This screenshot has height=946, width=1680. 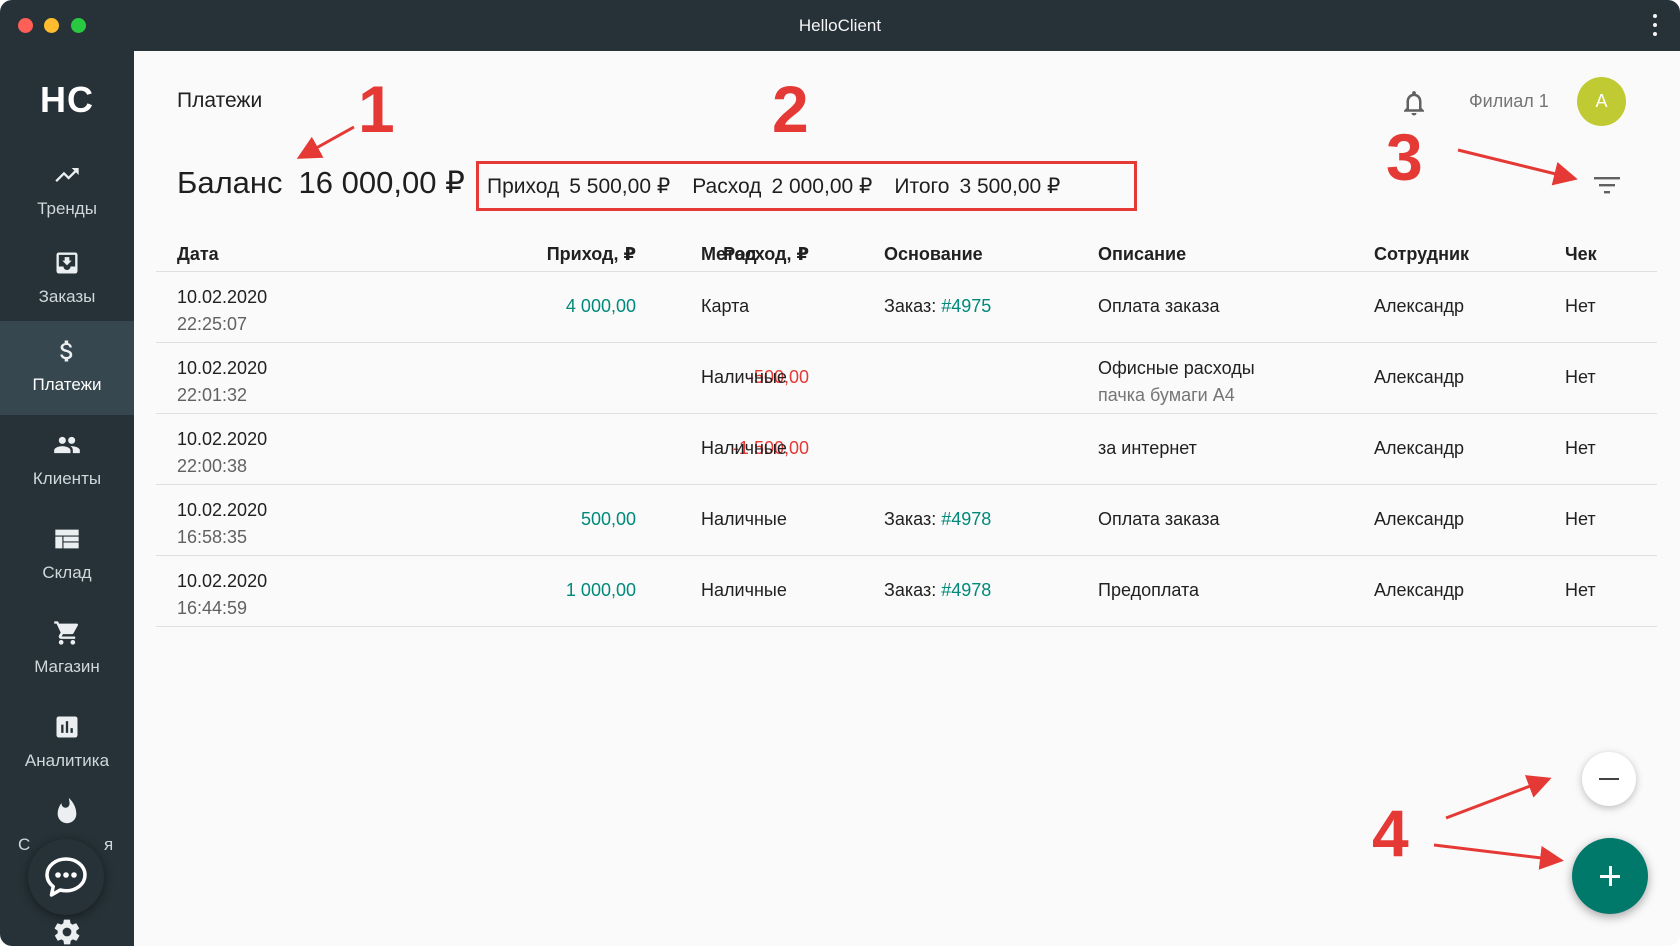 I want to click on sidebar-item-label: Тренды, so click(x=67, y=208).